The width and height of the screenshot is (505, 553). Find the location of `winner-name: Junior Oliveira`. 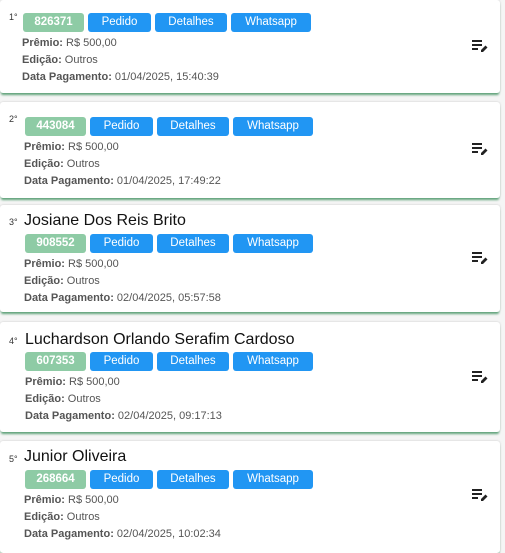

winner-name: Junior Oliveira is located at coordinates (75, 456).